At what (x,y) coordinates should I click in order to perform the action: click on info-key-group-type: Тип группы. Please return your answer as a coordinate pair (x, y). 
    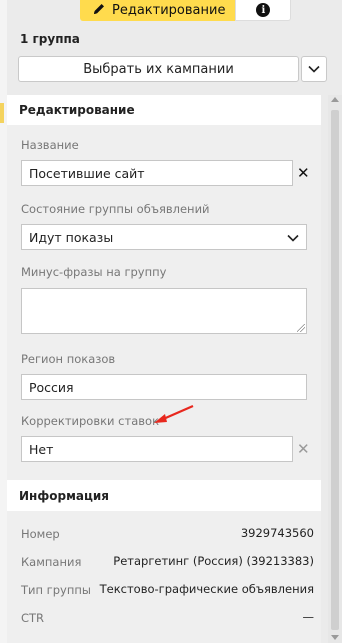
    Looking at the image, I should click on (56, 590).